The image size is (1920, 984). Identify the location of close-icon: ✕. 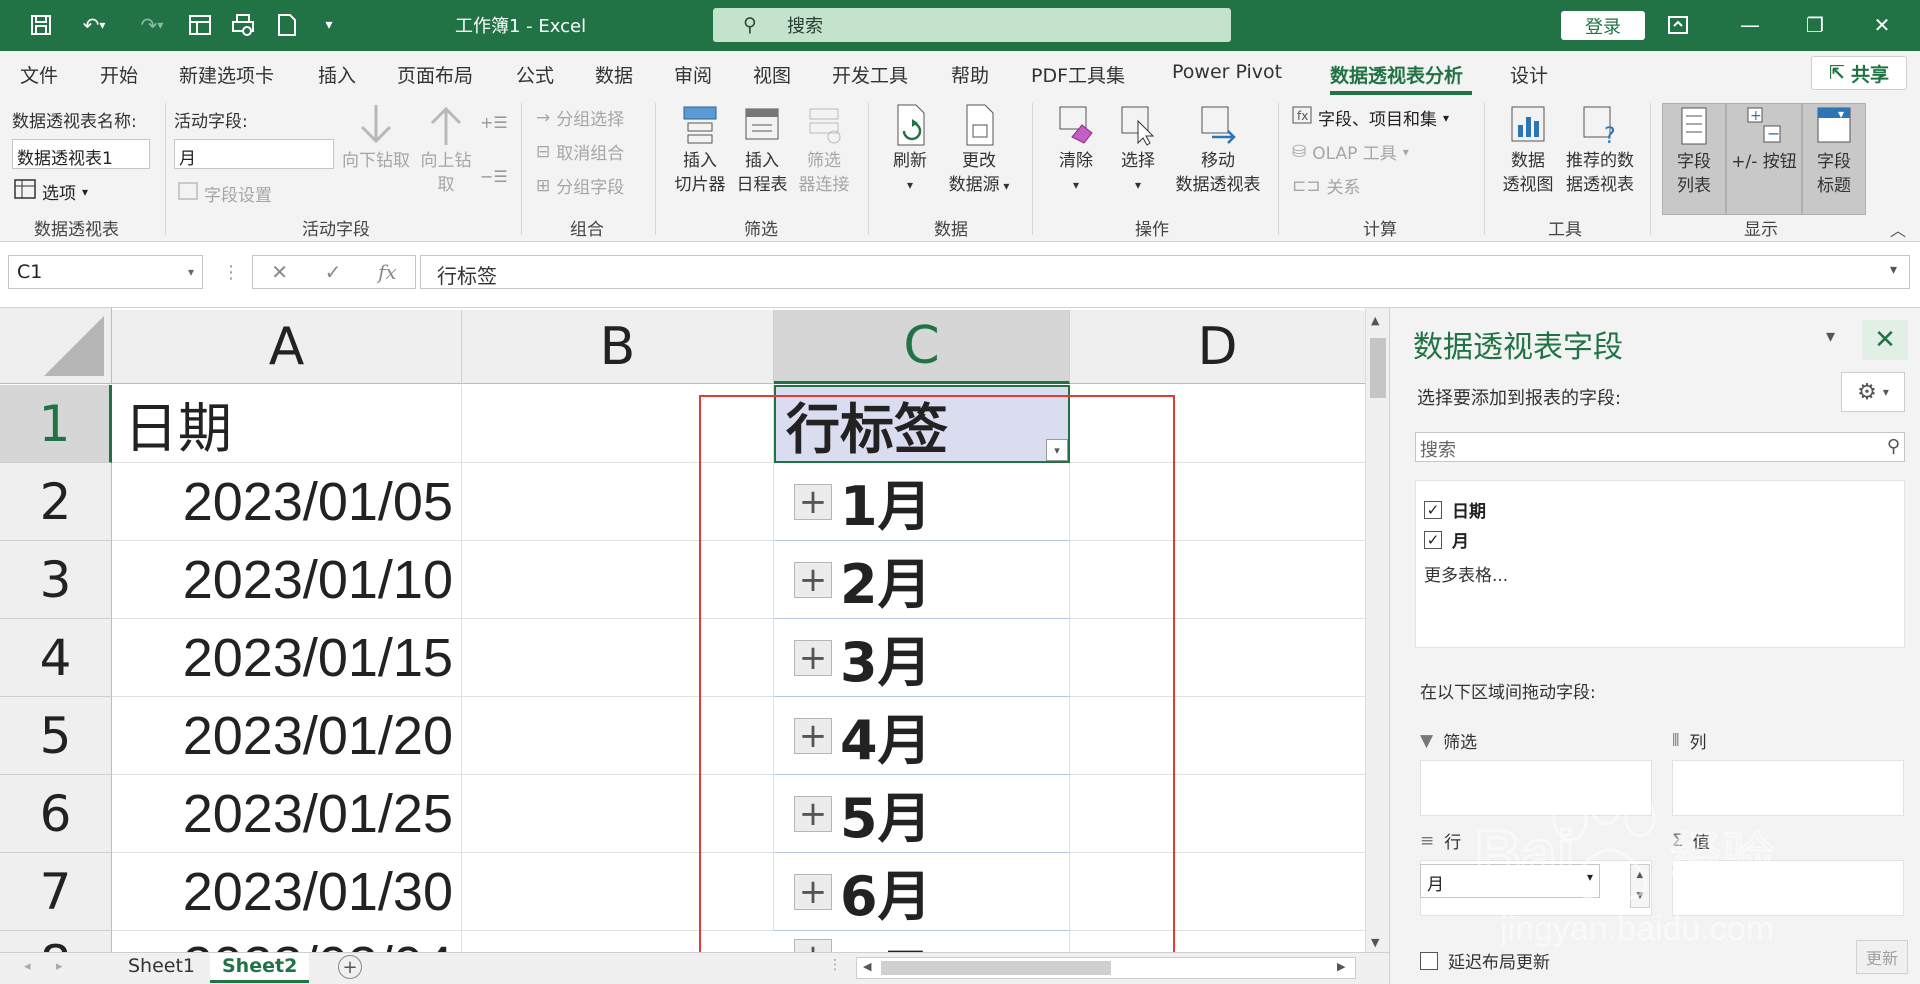
(1882, 25).